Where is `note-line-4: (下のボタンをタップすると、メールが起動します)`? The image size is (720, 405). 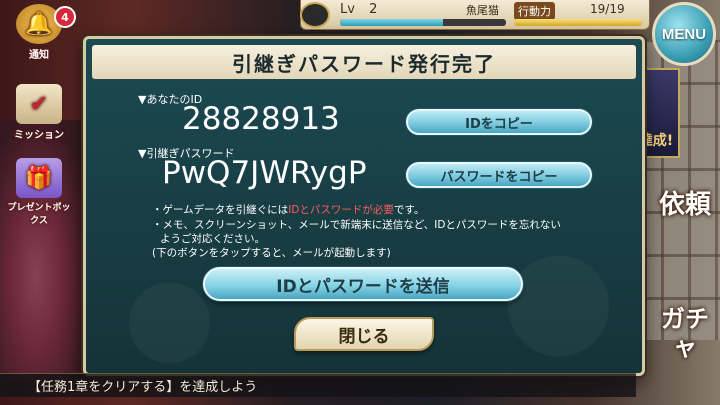 note-line-4: (下のボタンをタップすると、メールが起動します) is located at coordinates (271, 253).